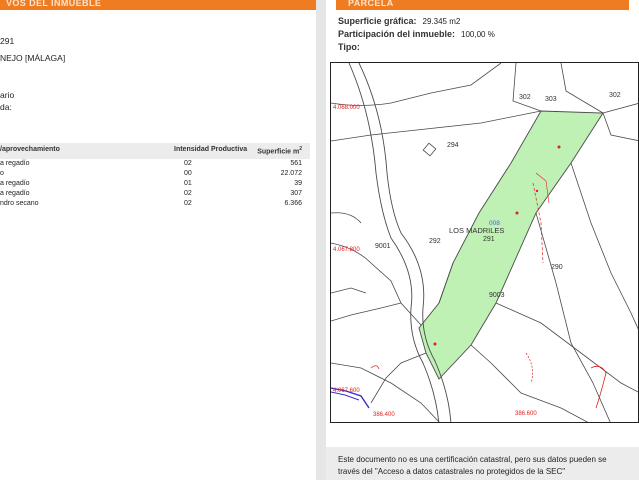 This screenshot has height=480, width=639. I want to click on type-line: Tipo:, so click(349, 47).